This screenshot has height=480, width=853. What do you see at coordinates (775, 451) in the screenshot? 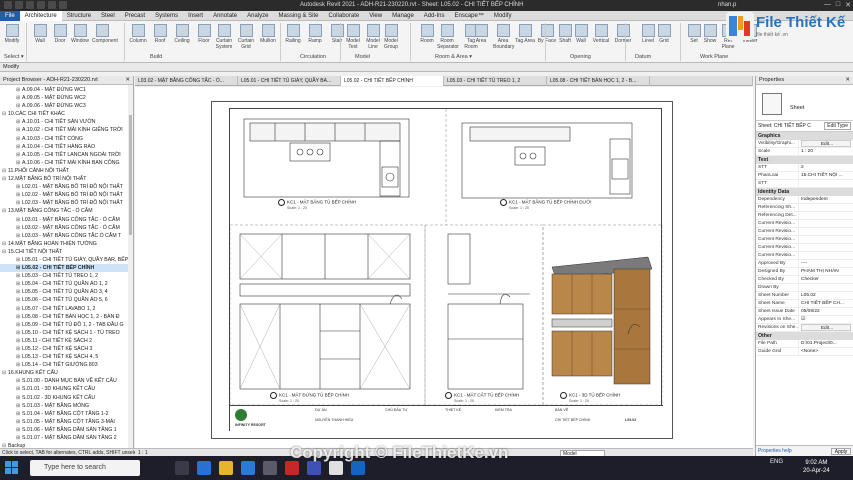
I see `properties-help-link: Properties help` at bounding box center [775, 451].